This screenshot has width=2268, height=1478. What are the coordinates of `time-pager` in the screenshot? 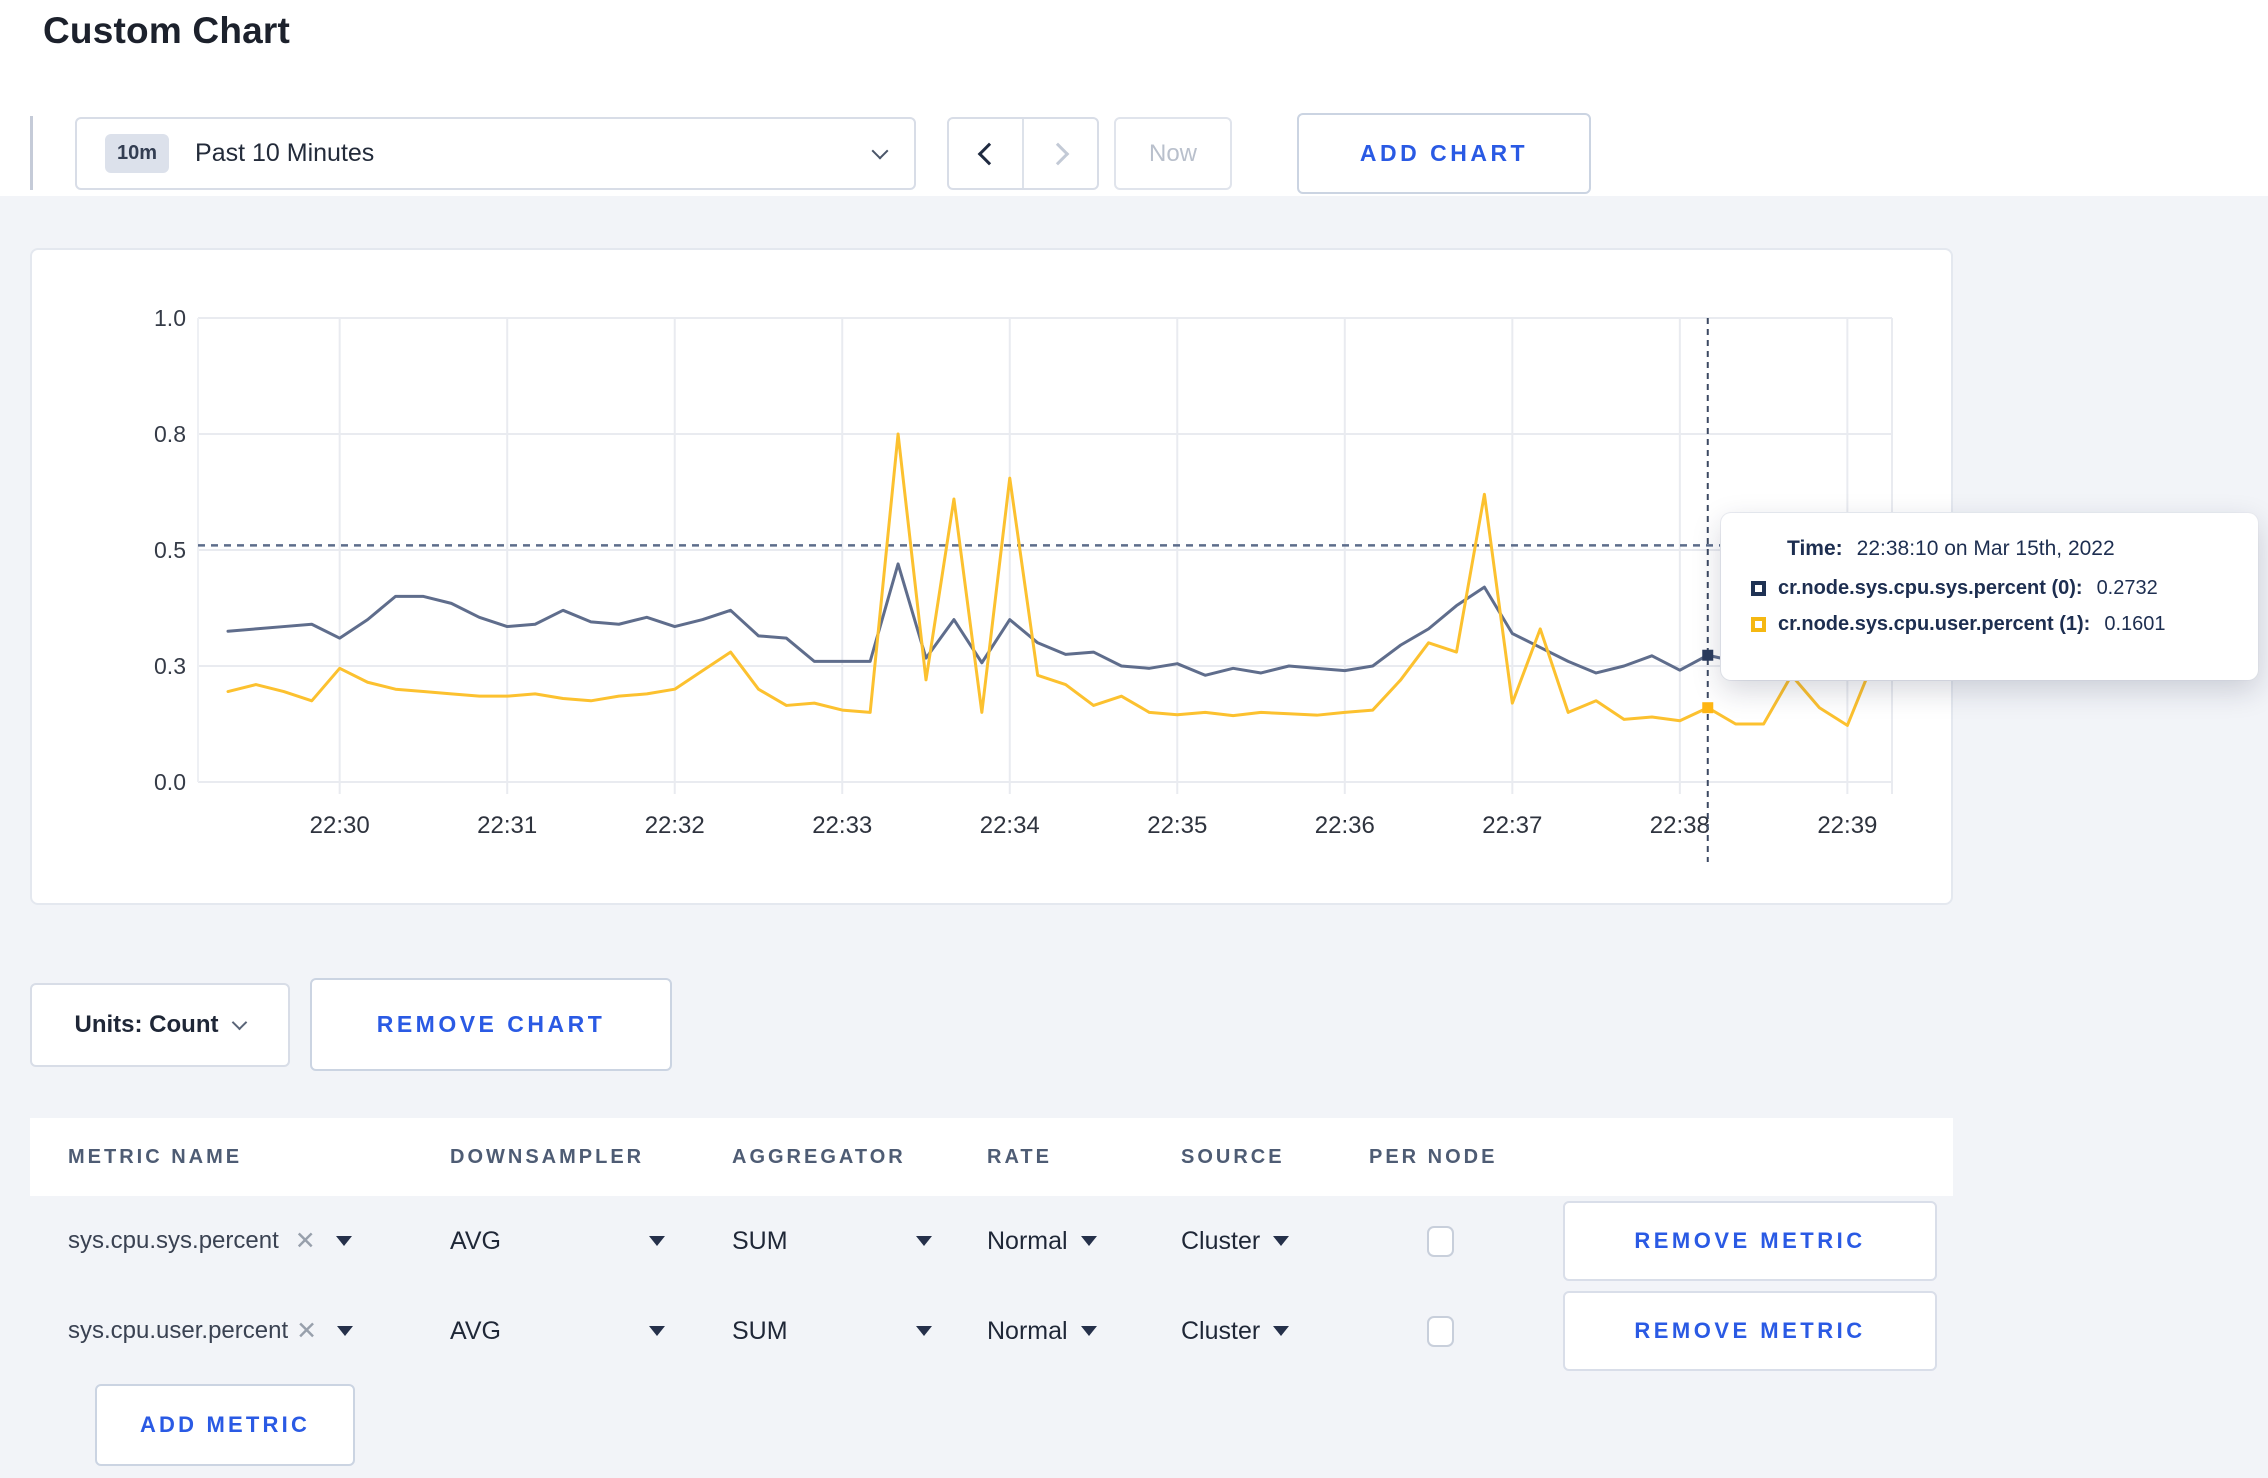 It's located at (1023, 153).